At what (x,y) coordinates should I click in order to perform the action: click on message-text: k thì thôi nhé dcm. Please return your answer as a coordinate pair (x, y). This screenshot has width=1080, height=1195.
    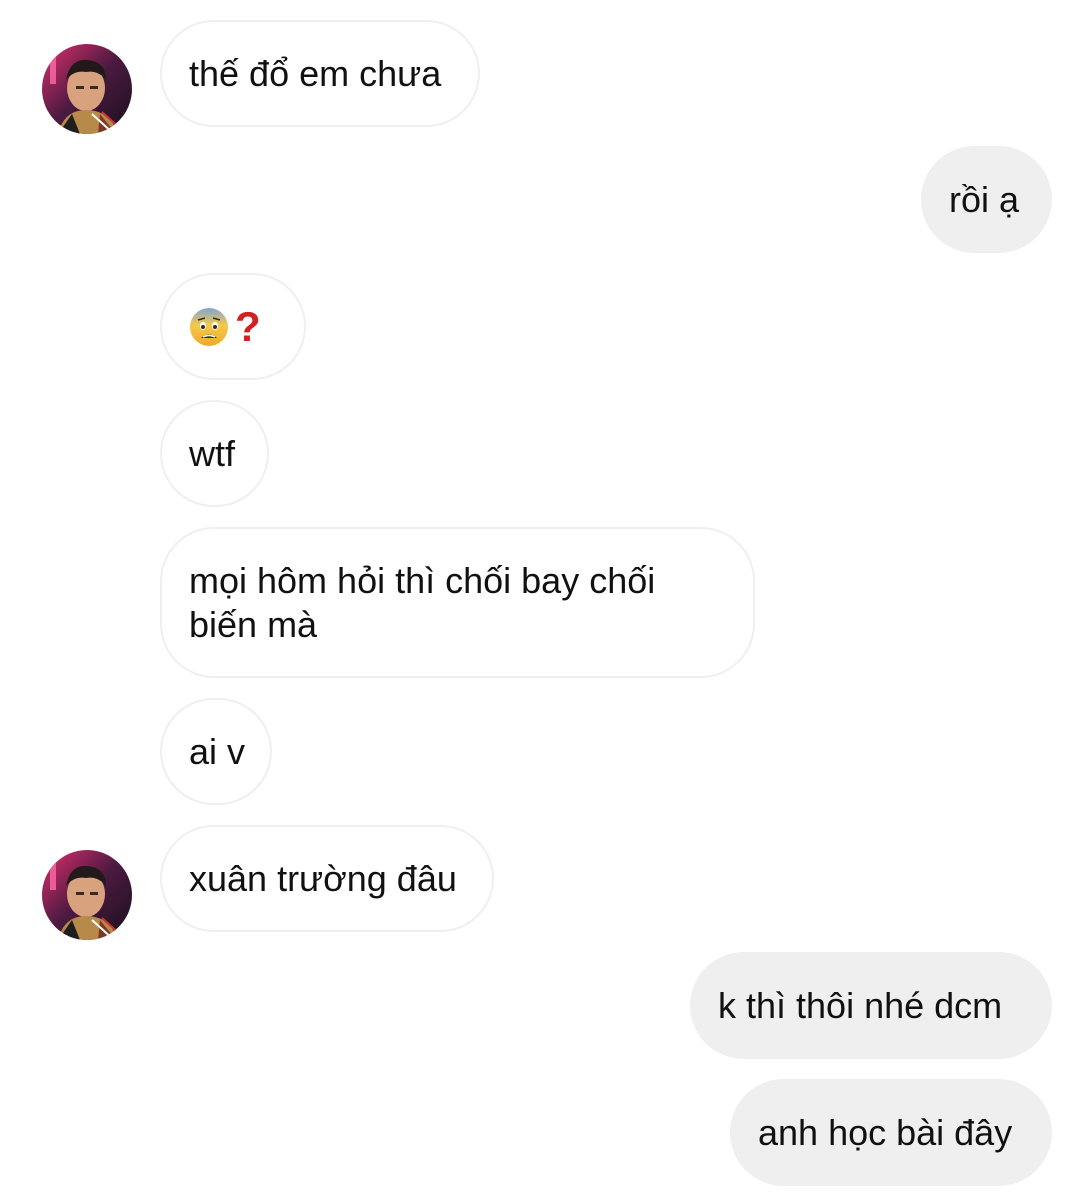
    Looking at the image, I should click on (860, 1005).